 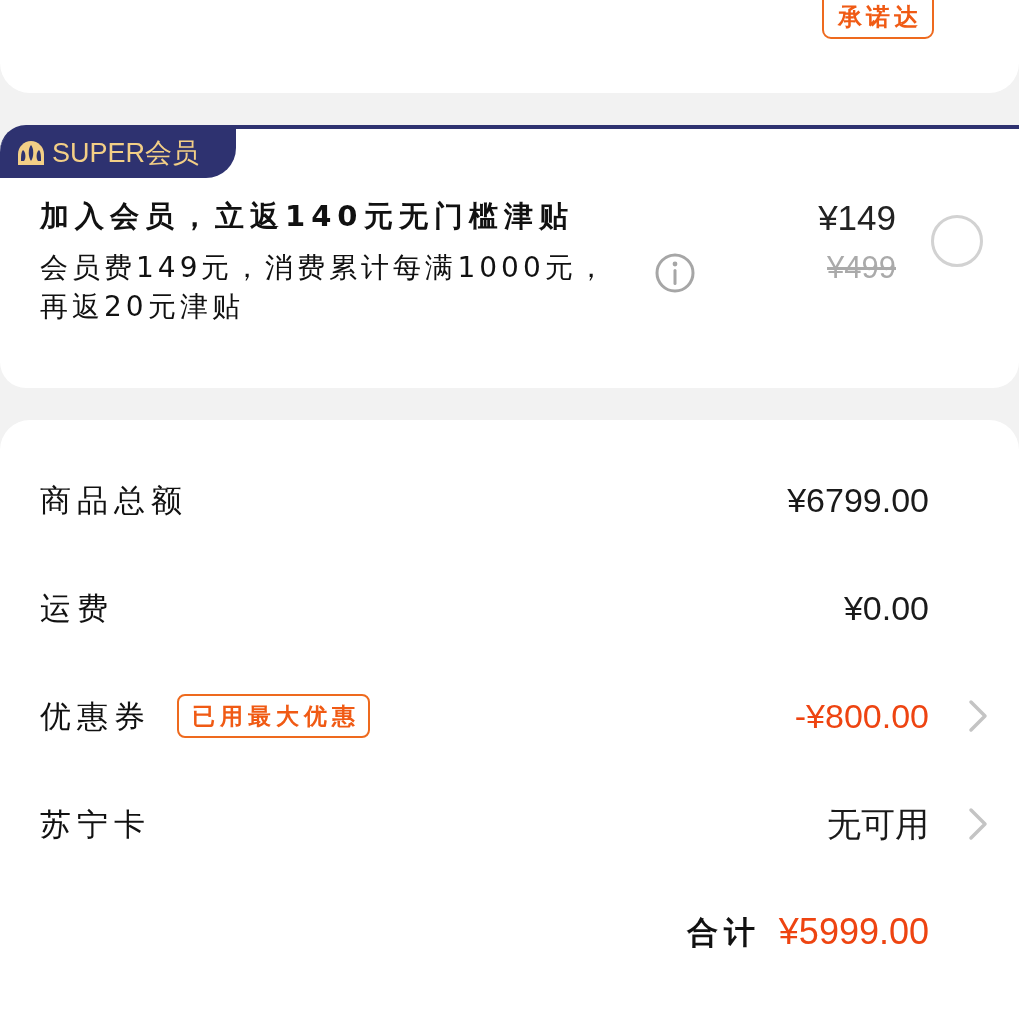 What do you see at coordinates (114, 500) in the screenshot?
I see `row-label: 商品总额` at bounding box center [114, 500].